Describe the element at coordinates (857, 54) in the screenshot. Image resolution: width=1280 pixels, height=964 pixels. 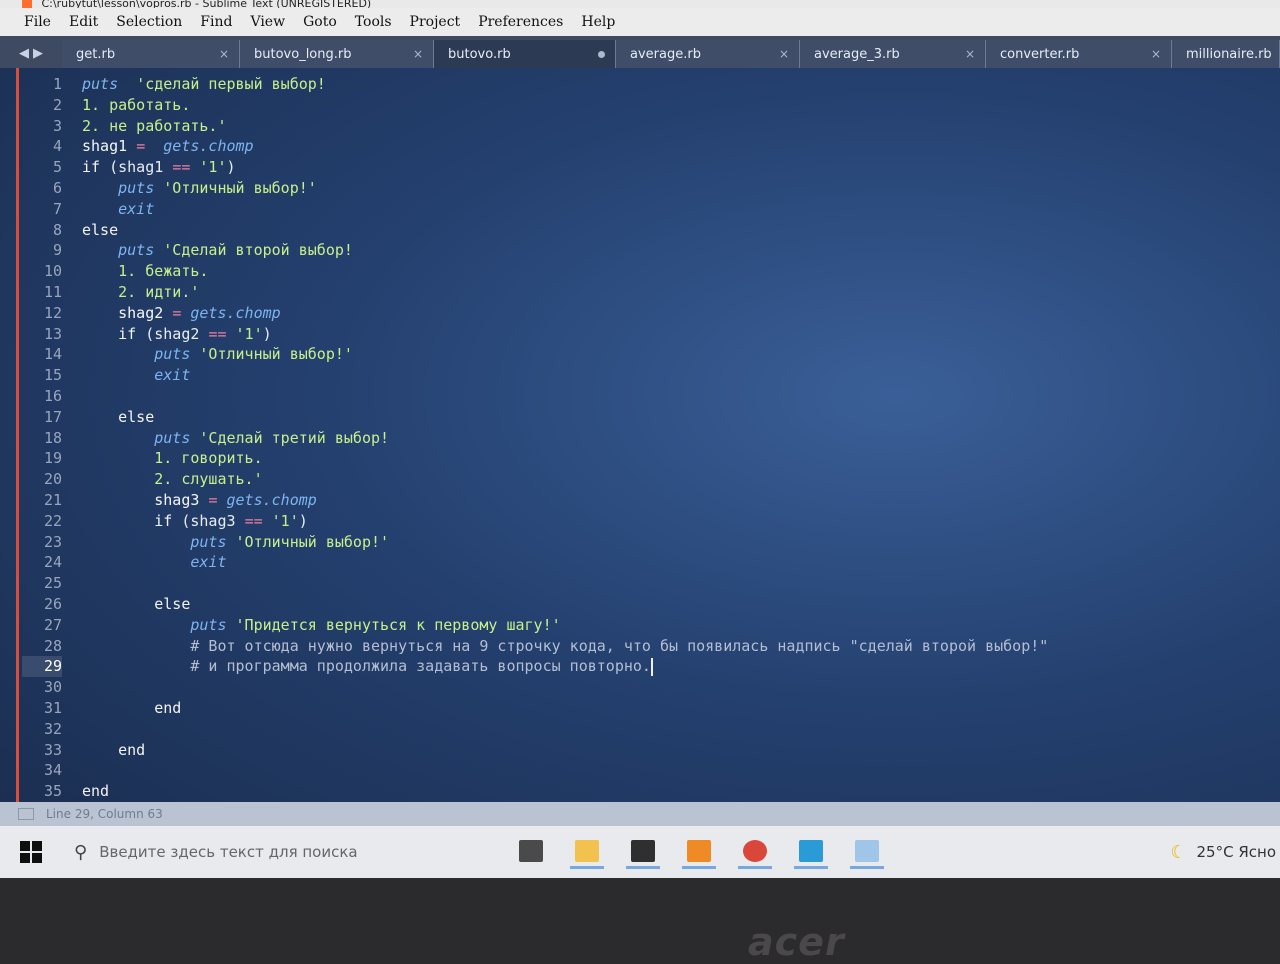
I see `tab-label: average_3.rb` at that location.